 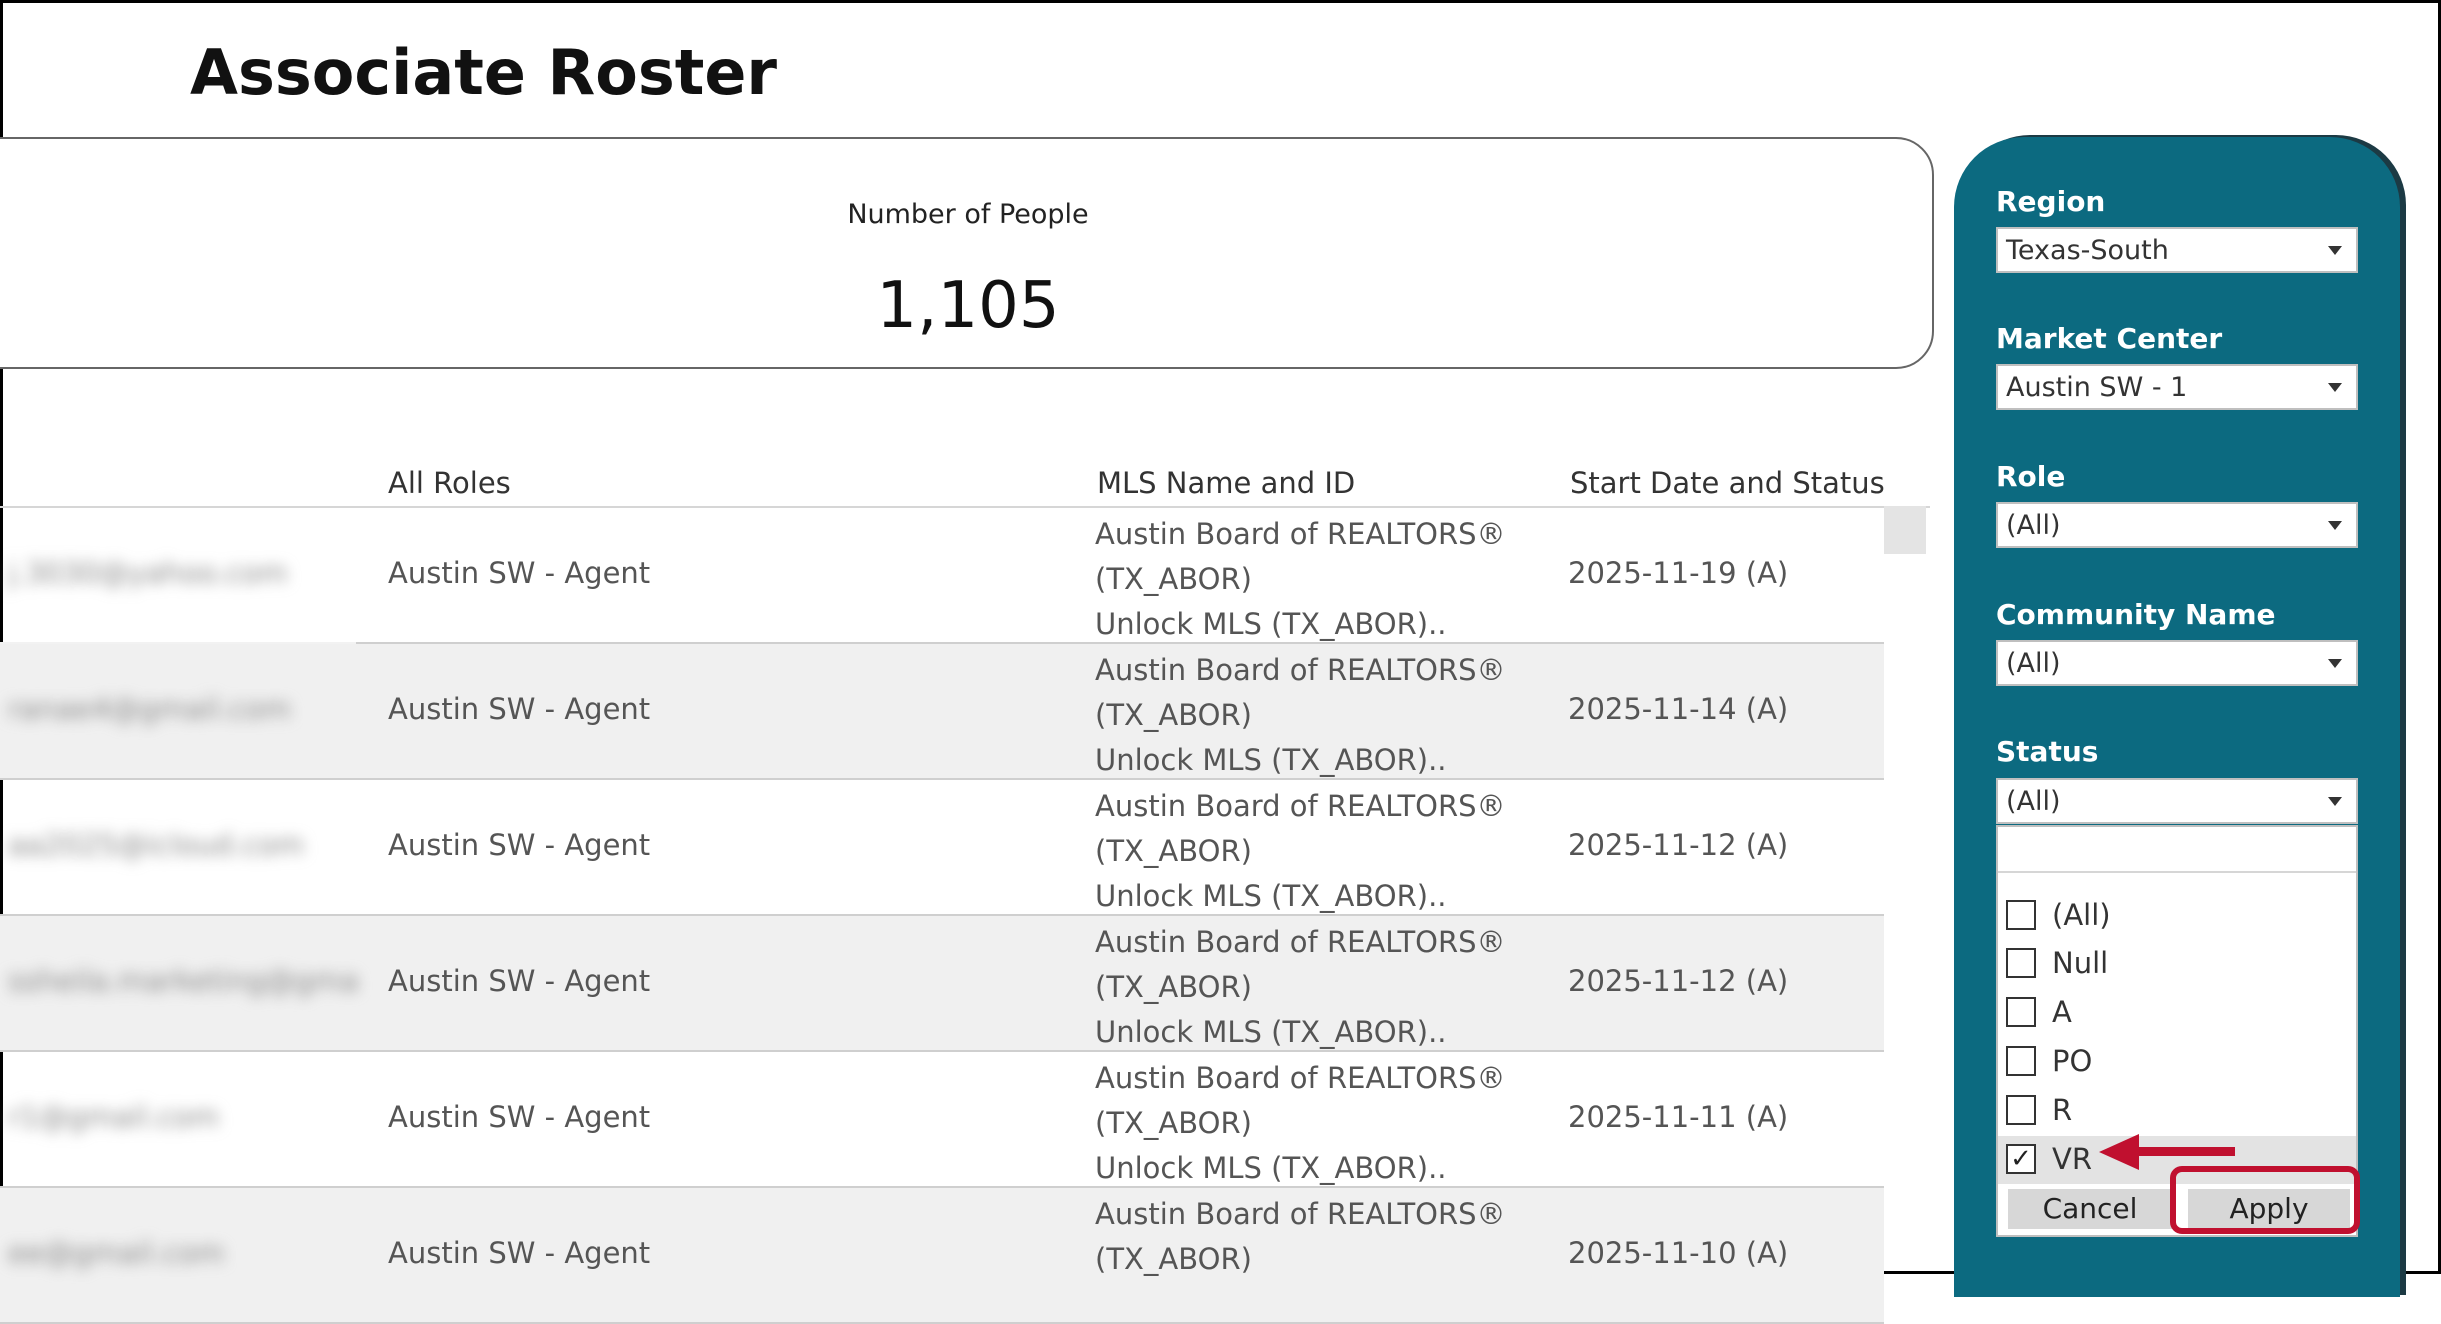 I want to click on community-filter-label: Community Name, so click(x=2136, y=614).